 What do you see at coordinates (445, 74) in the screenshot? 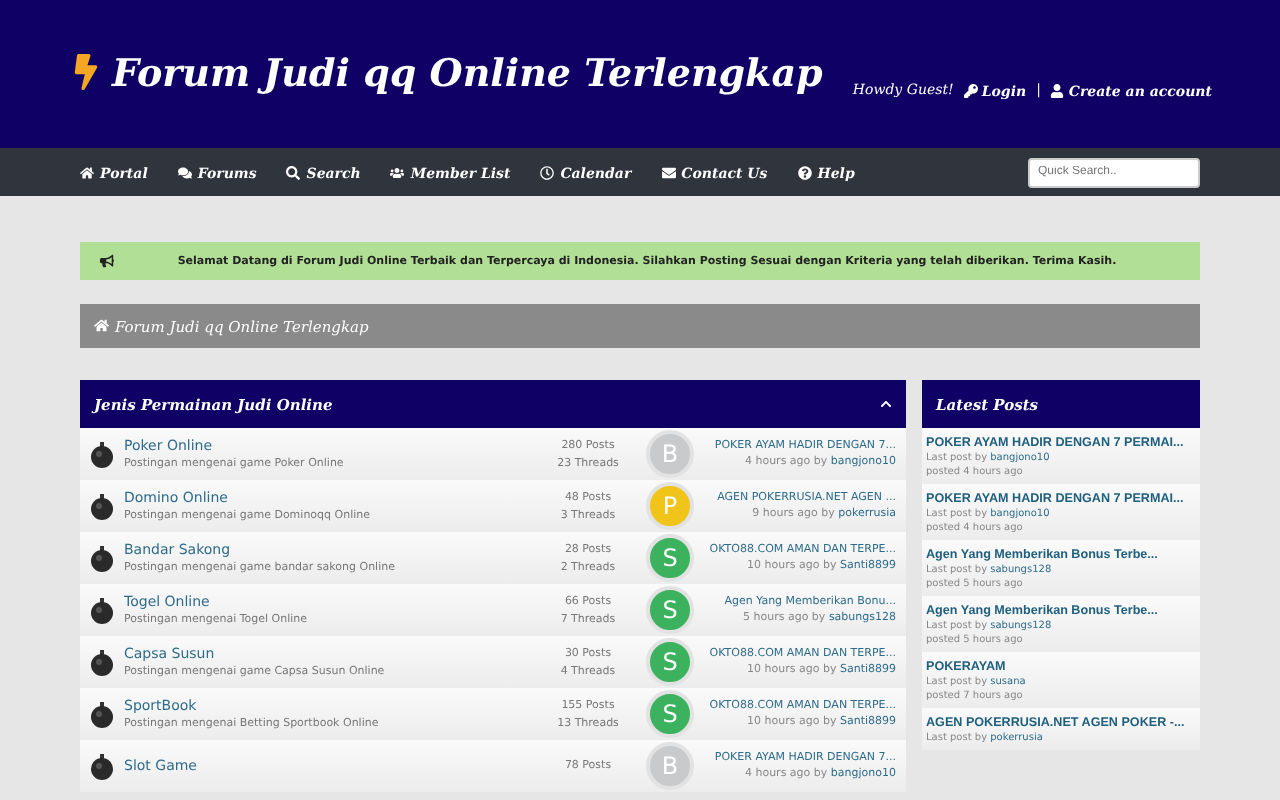
I see `site-title: Forum Judi qq Online Terlengkap` at bounding box center [445, 74].